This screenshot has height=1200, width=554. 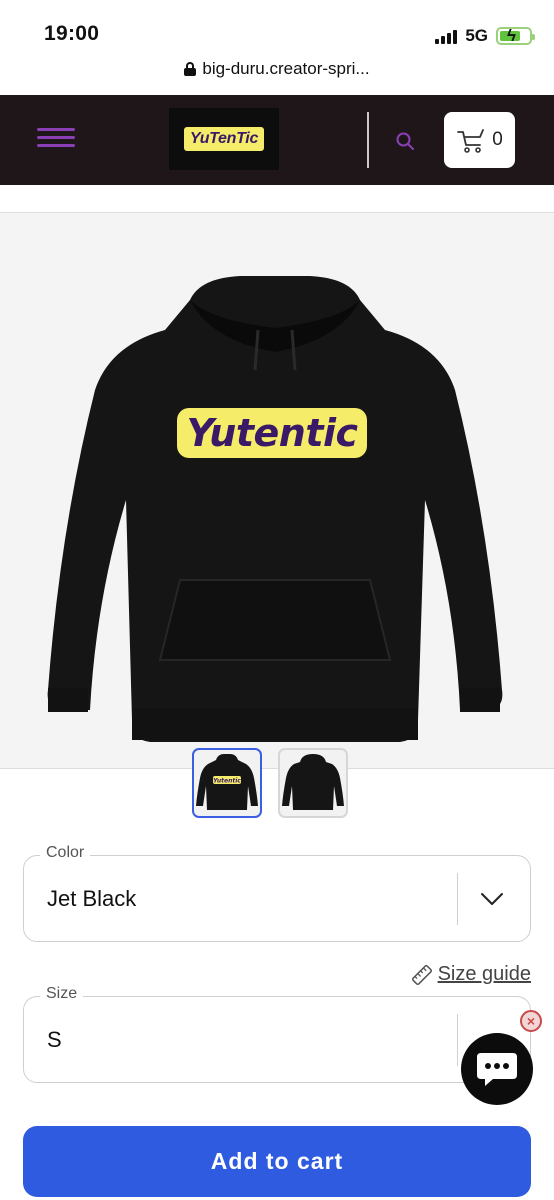 What do you see at coordinates (277, 1161) in the screenshot?
I see `add-to-cart-button: Add to cart` at bounding box center [277, 1161].